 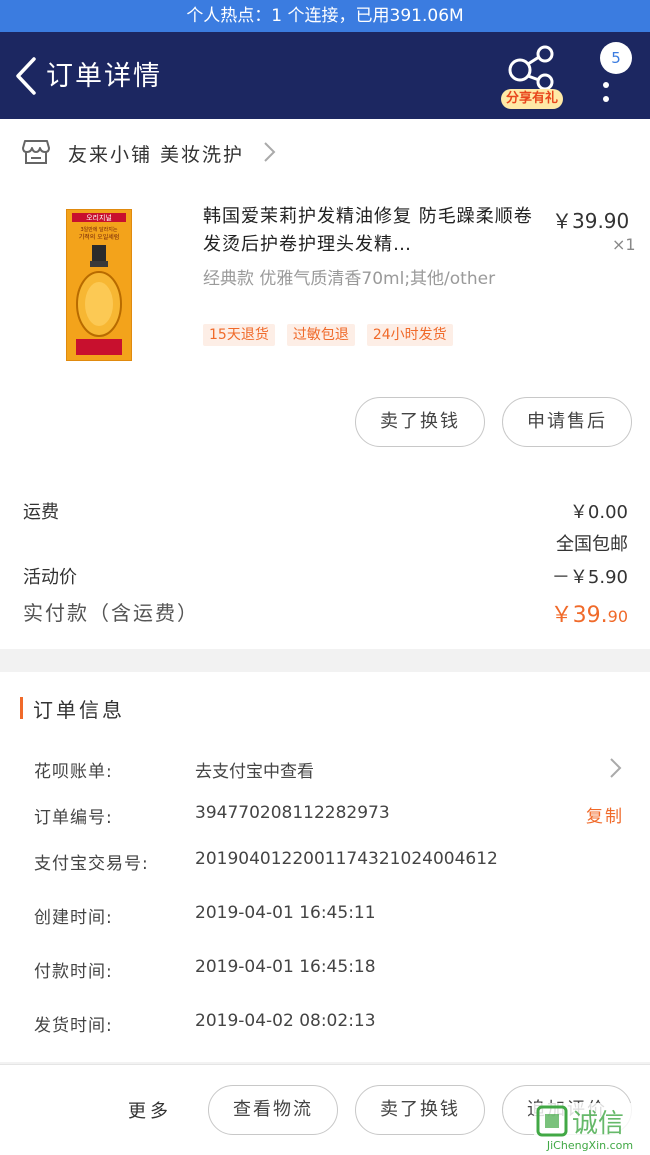 What do you see at coordinates (325, 75) in the screenshot?
I see `nav-bar: 订单详情 分享有礼 5` at bounding box center [325, 75].